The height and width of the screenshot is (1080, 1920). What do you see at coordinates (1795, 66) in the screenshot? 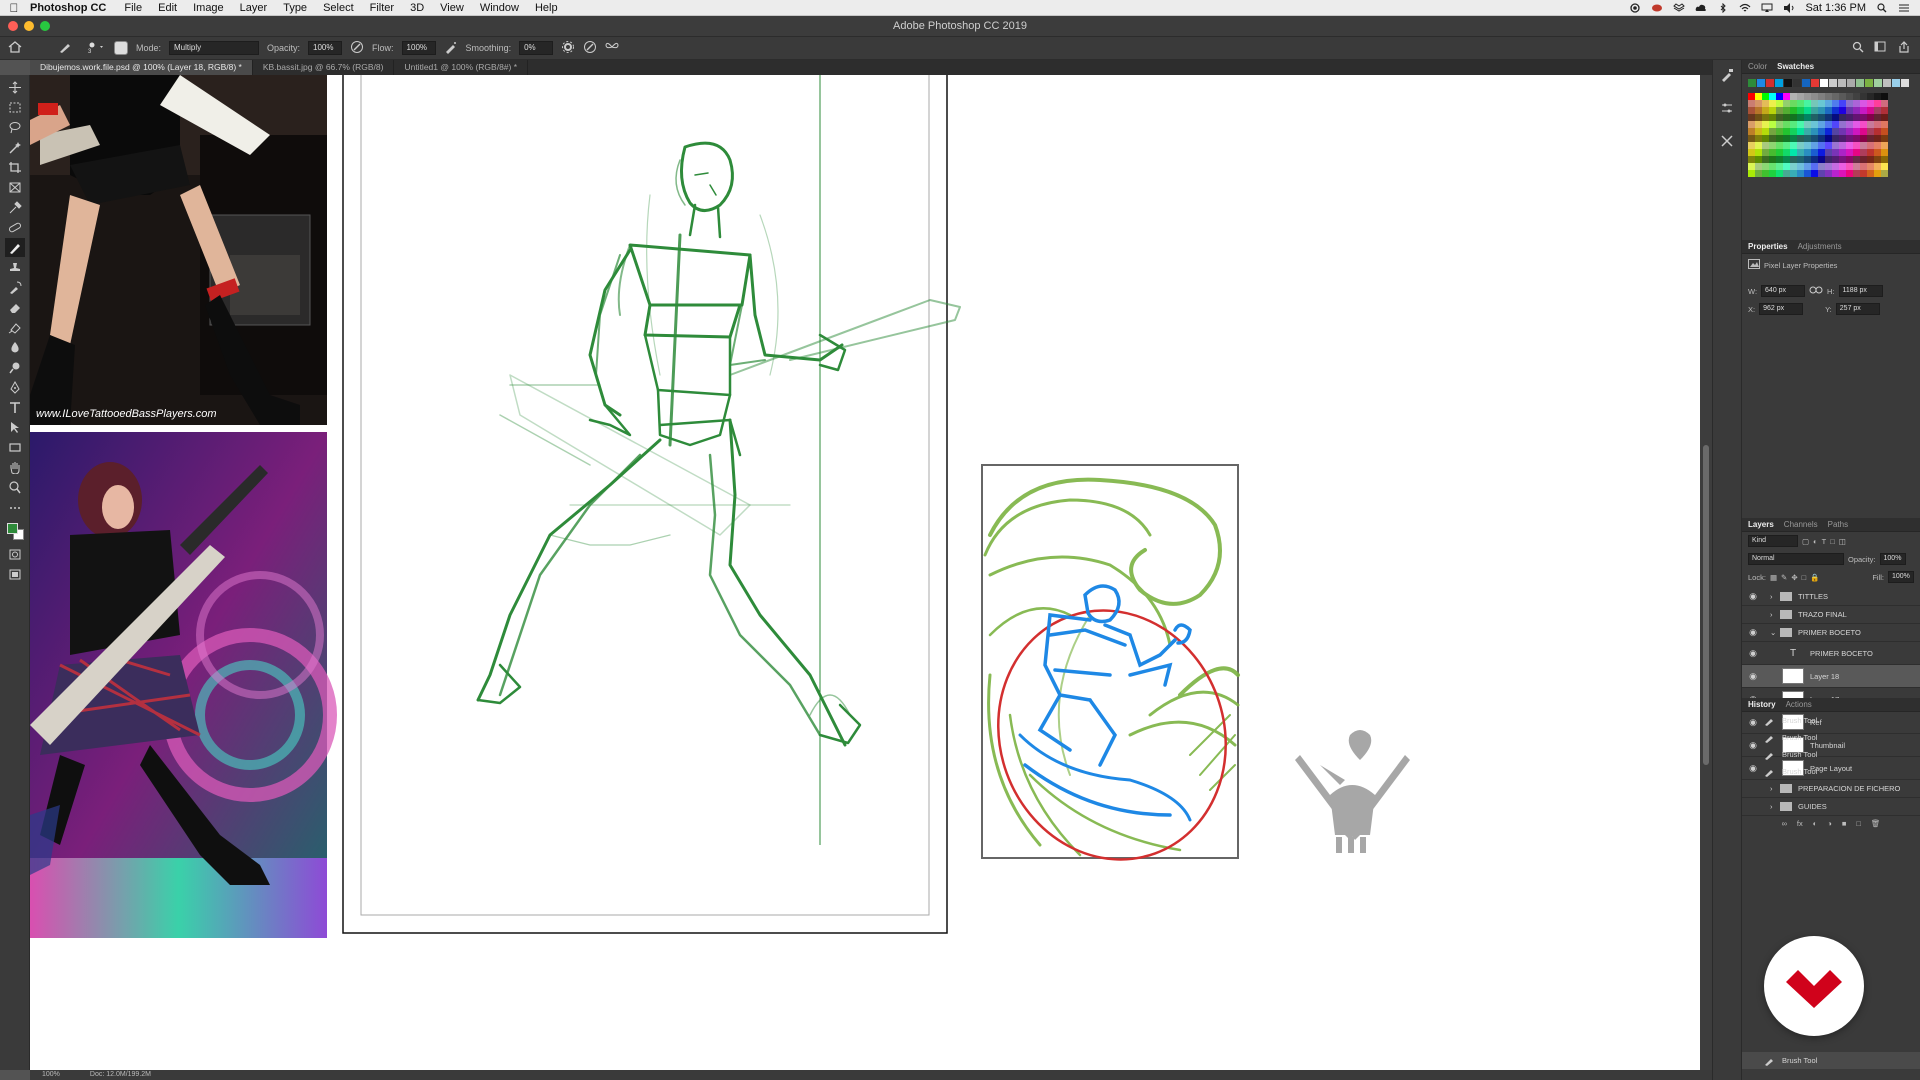
I see `tab-swatches: Swatches` at bounding box center [1795, 66].